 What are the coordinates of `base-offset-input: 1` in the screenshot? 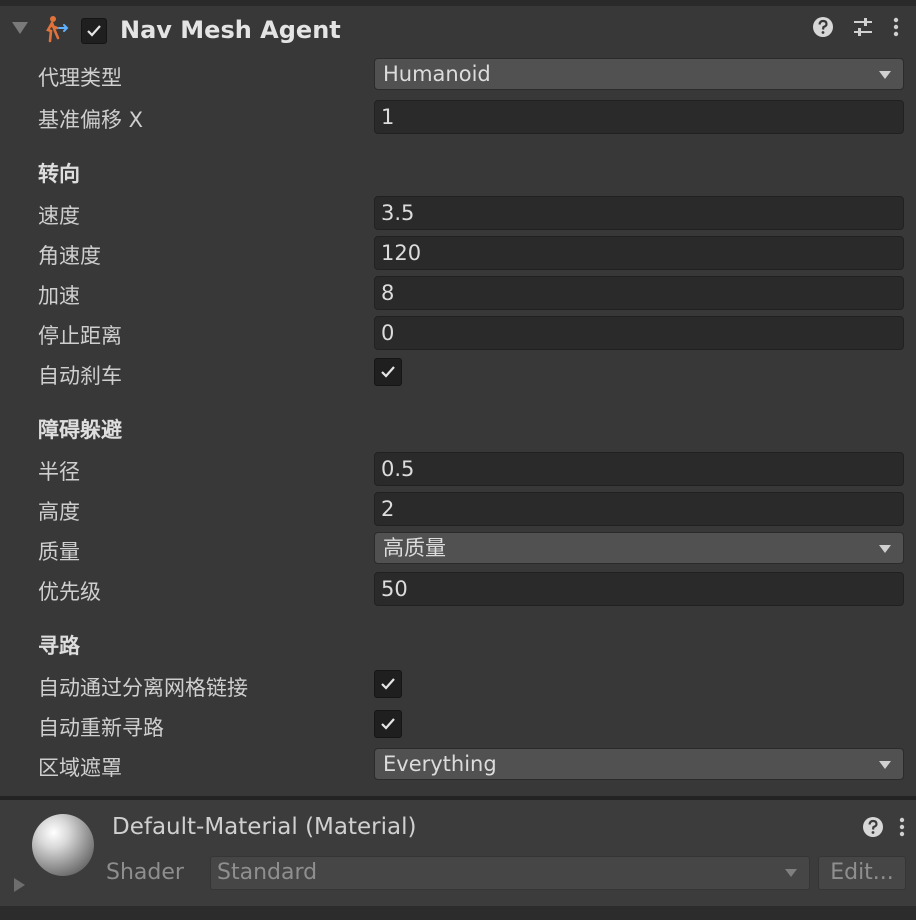 It's located at (639, 117).